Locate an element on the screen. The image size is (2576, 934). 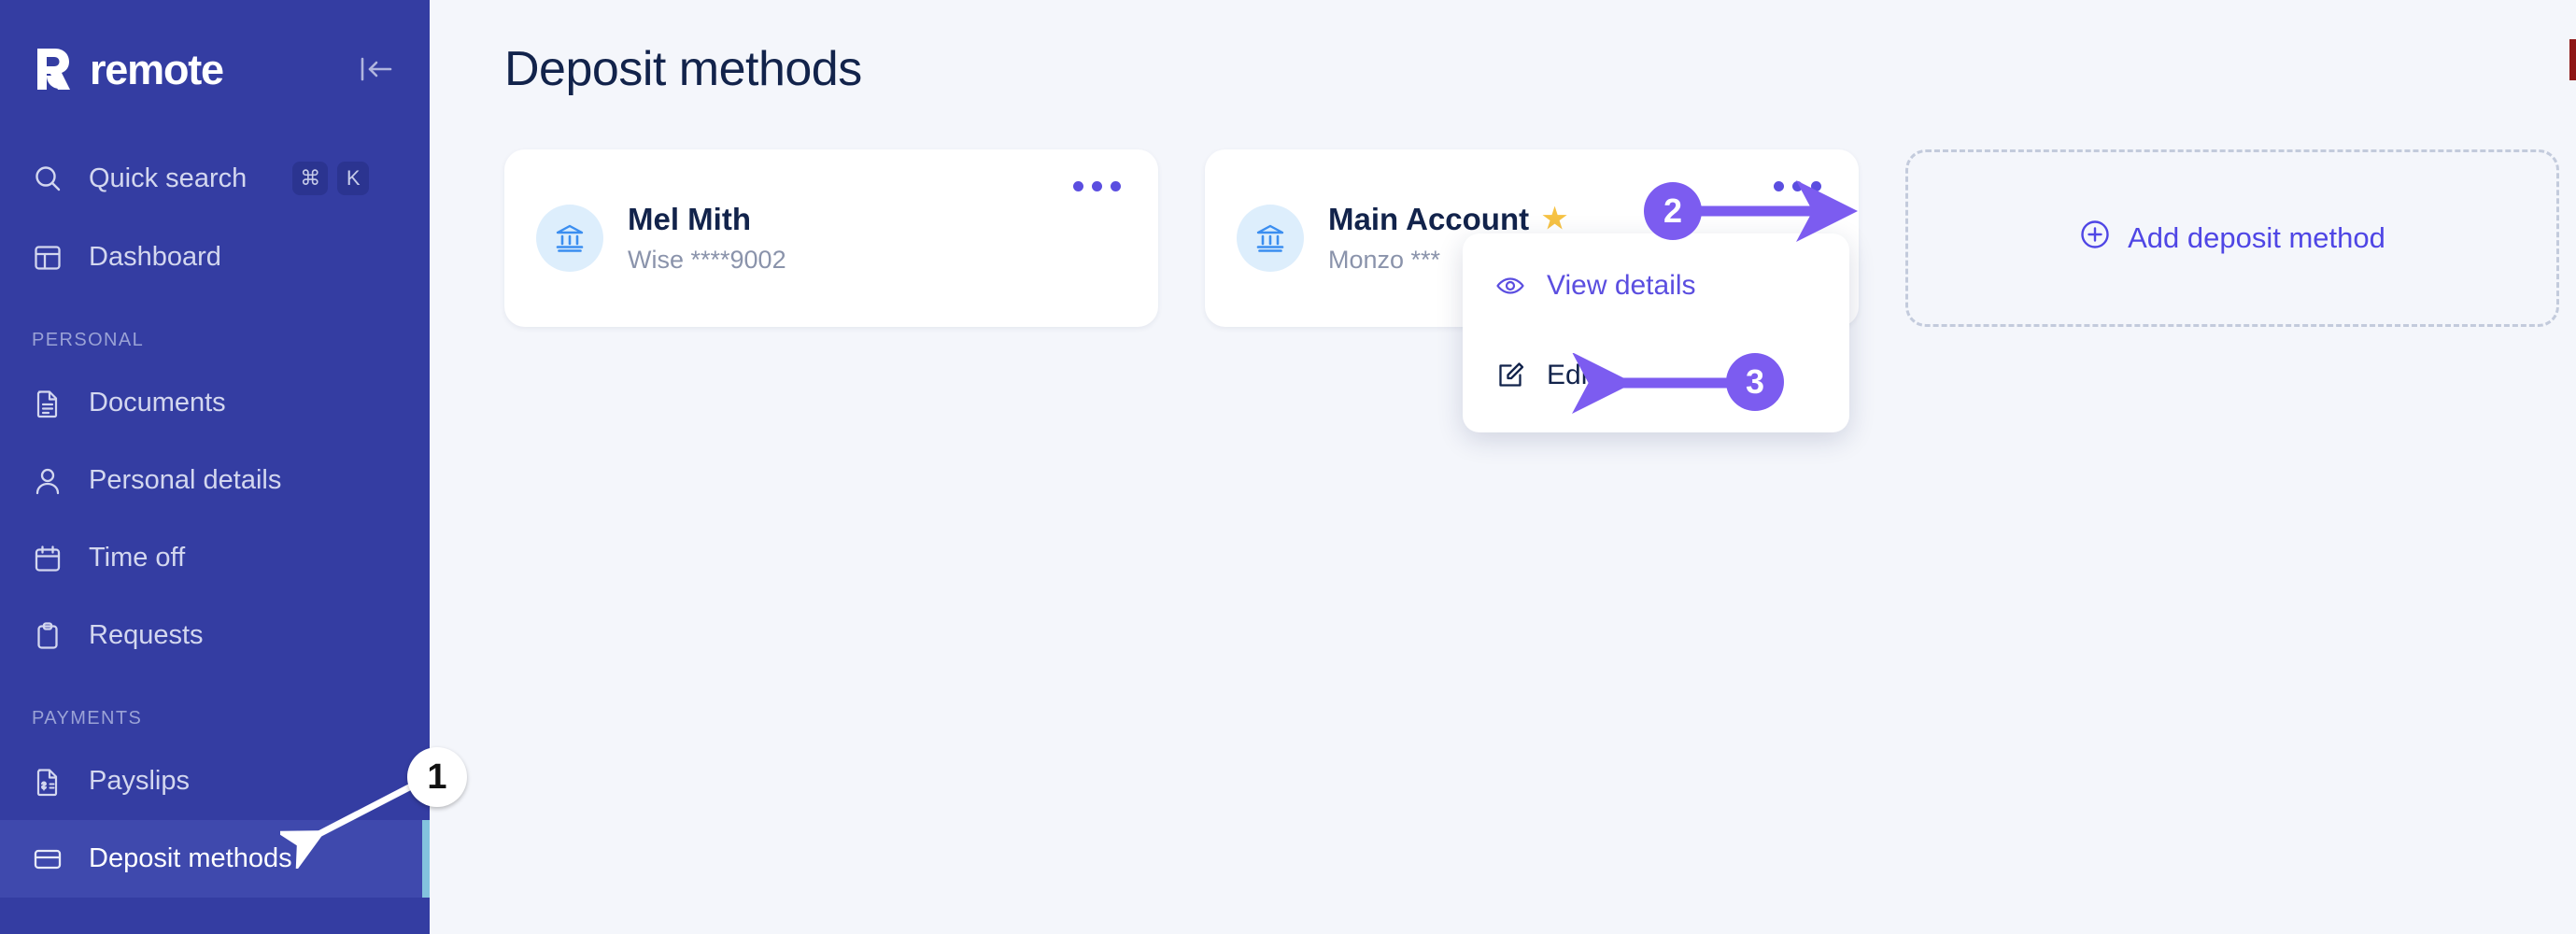
sidebar-item-deposit-methods: Deposit methods is located at coordinates (215, 859).